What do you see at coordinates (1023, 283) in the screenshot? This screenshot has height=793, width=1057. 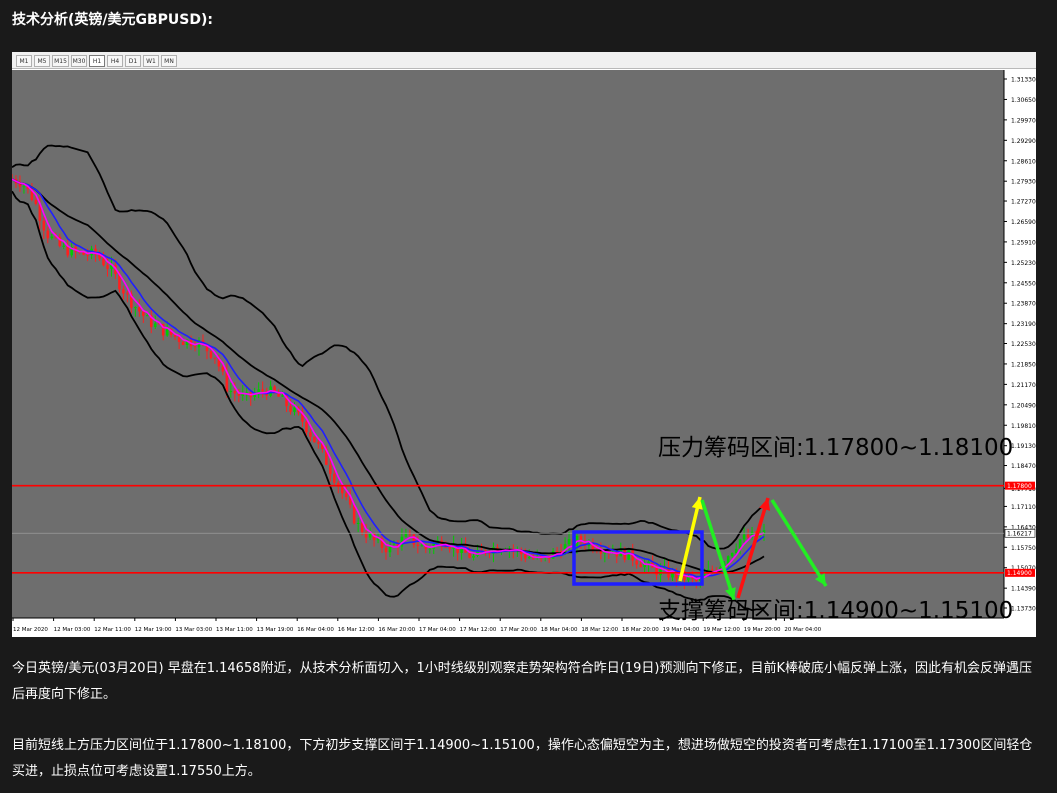 I see `price-tick-label: 1.24550` at bounding box center [1023, 283].